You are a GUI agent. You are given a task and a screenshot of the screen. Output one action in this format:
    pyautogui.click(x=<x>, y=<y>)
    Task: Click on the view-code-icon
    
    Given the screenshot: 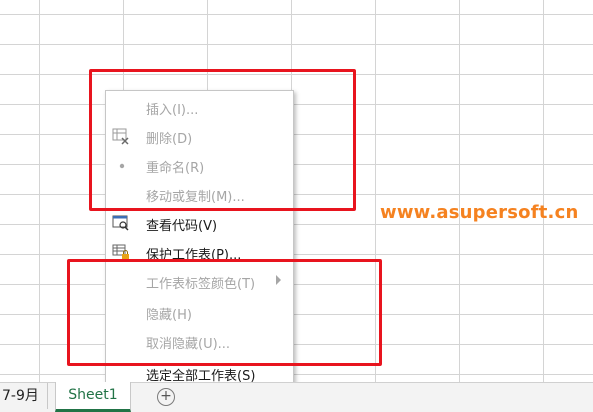 What is the action you would take?
    pyautogui.click(x=121, y=223)
    